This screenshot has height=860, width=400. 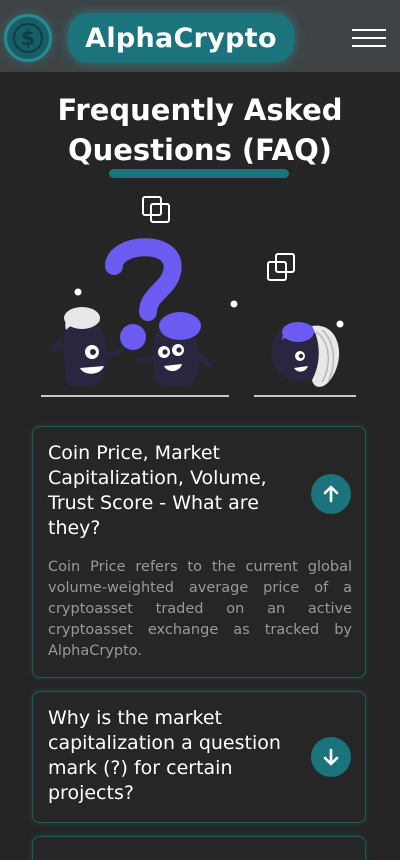 I want to click on title-underline, so click(x=199, y=173).